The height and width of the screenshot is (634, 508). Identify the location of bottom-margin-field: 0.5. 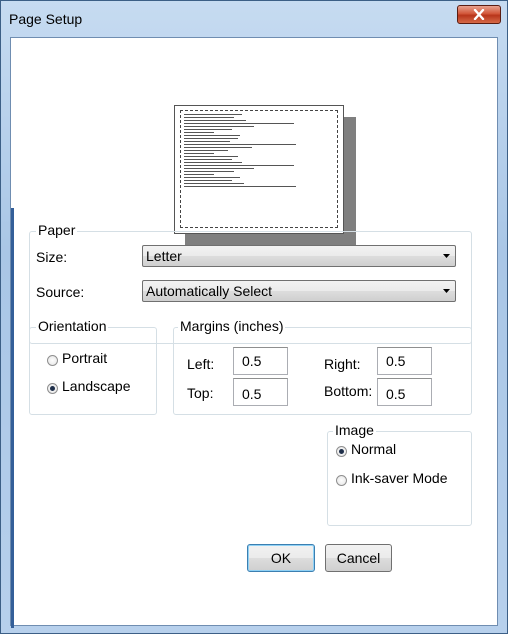
(404, 392).